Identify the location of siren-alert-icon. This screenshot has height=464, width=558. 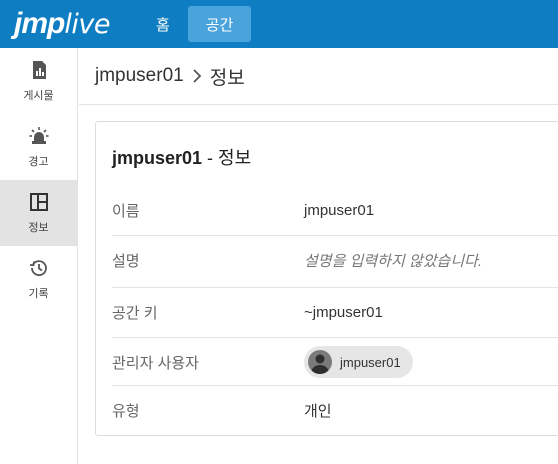
(38, 135).